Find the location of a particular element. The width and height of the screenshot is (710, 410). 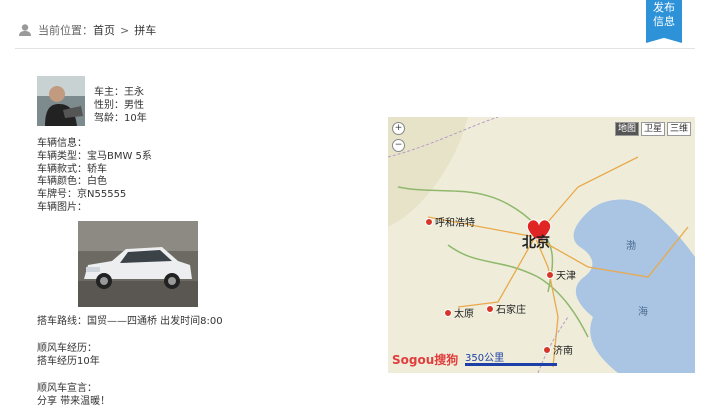

zoom-in-button: + is located at coordinates (398, 128).